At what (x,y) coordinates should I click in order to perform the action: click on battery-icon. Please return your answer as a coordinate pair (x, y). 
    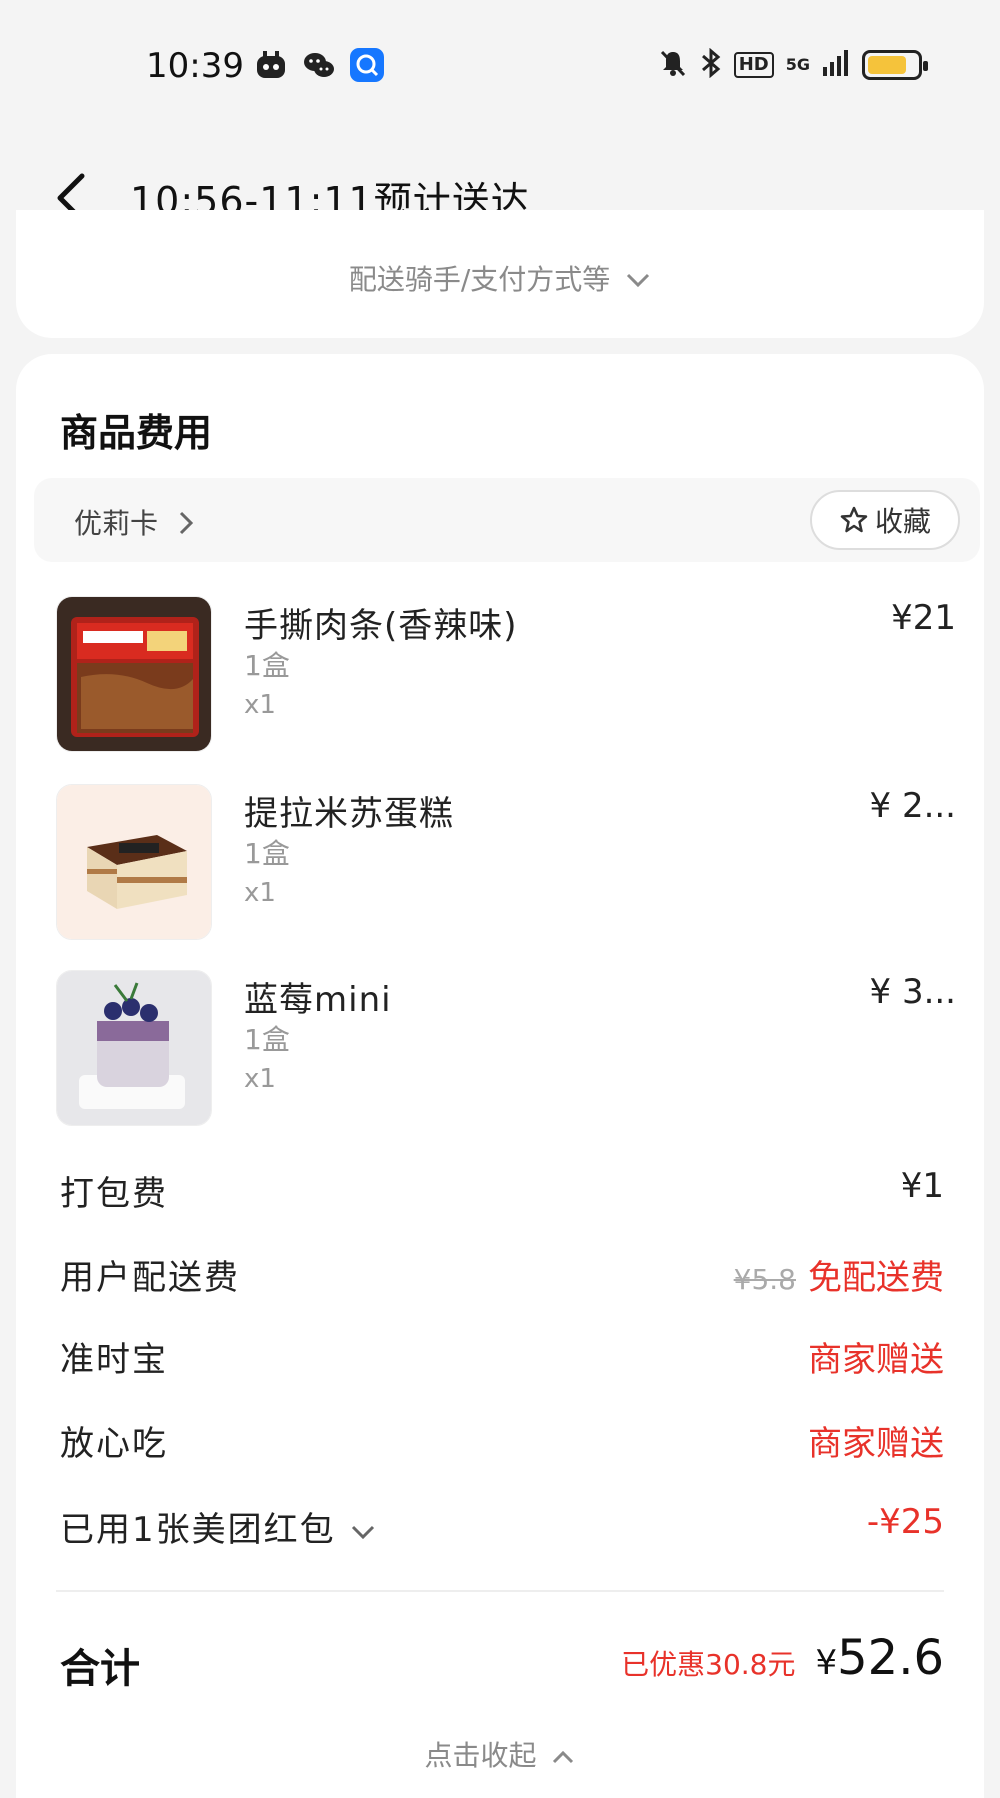
    Looking at the image, I should click on (895, 65).